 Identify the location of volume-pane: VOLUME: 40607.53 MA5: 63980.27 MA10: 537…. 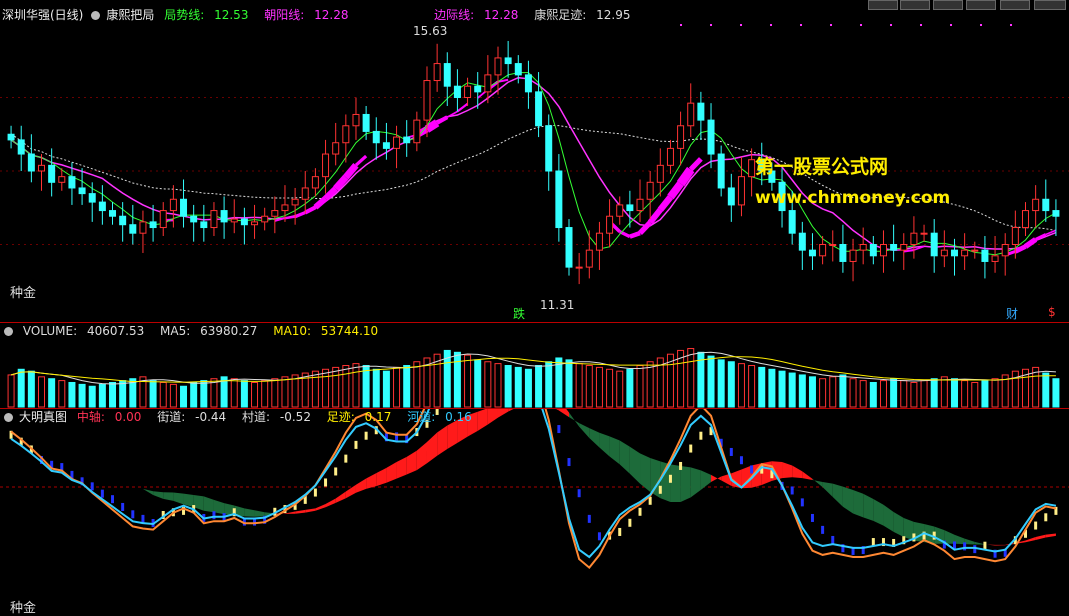
(534, 365).